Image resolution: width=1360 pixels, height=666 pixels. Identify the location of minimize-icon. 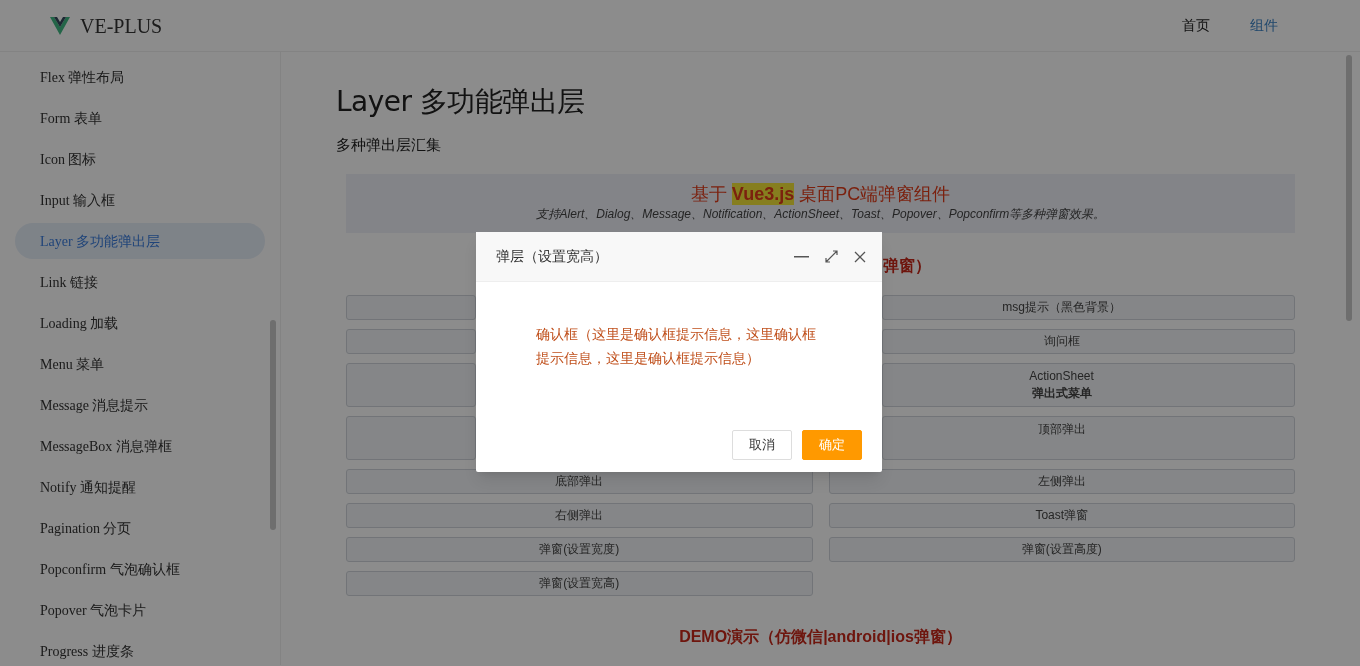
(801, 256).